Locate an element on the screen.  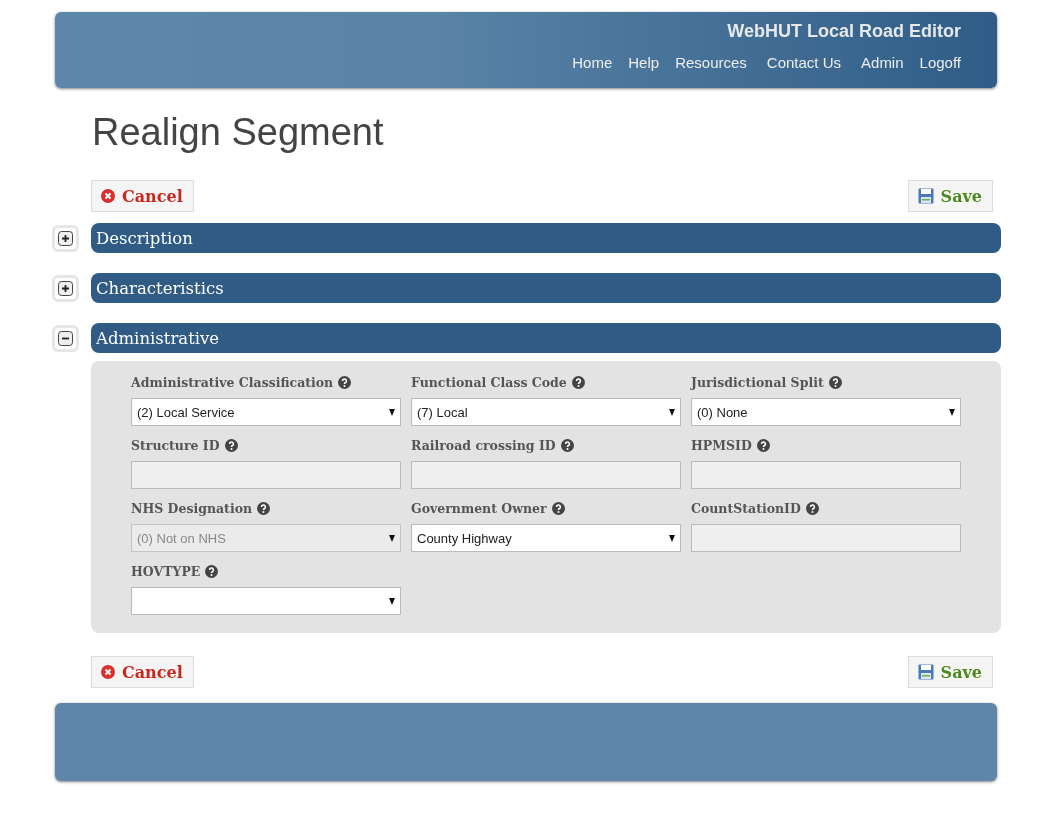
nav-link: Logoff is located at coordinates (940, 62).